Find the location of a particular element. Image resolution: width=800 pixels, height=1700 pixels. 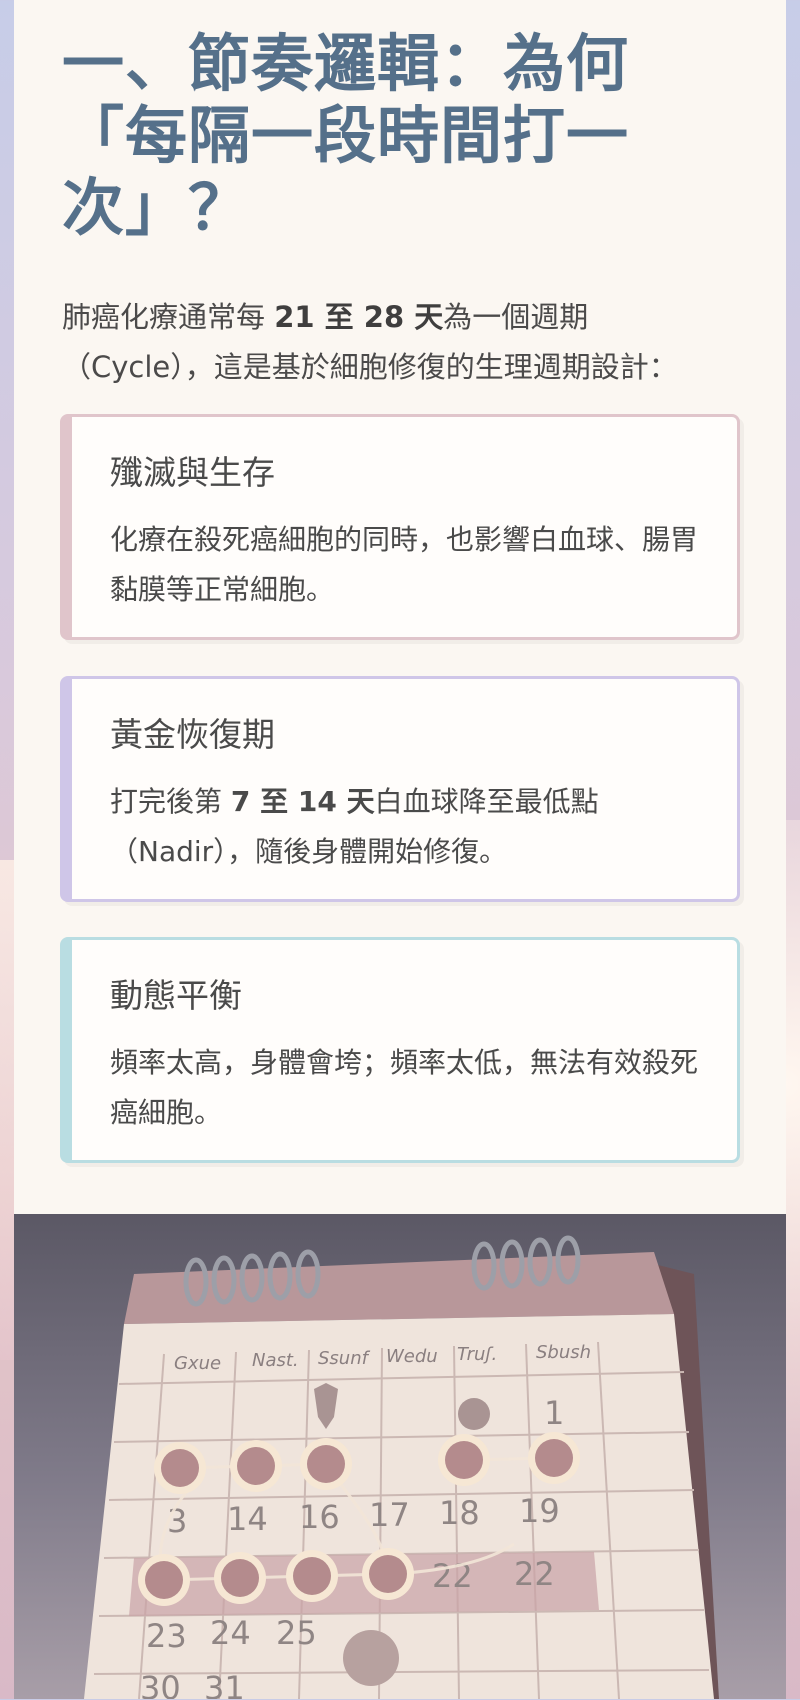

day-number: 16 is located at coordinates (319, 1517).